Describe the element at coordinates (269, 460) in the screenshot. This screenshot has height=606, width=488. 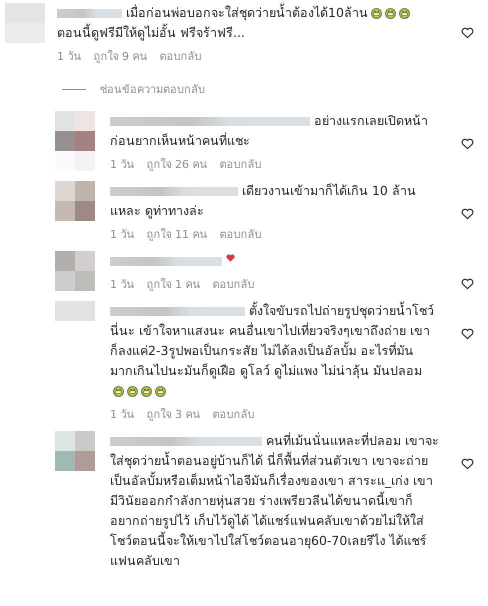
I see `comment-text: ใส่ชุดว่ายน้ำตอนอยู่บ้านก็ได้ นี่ก็พื้นที่ส่วนตัวเขา เขาจะถ่าย` at that location.